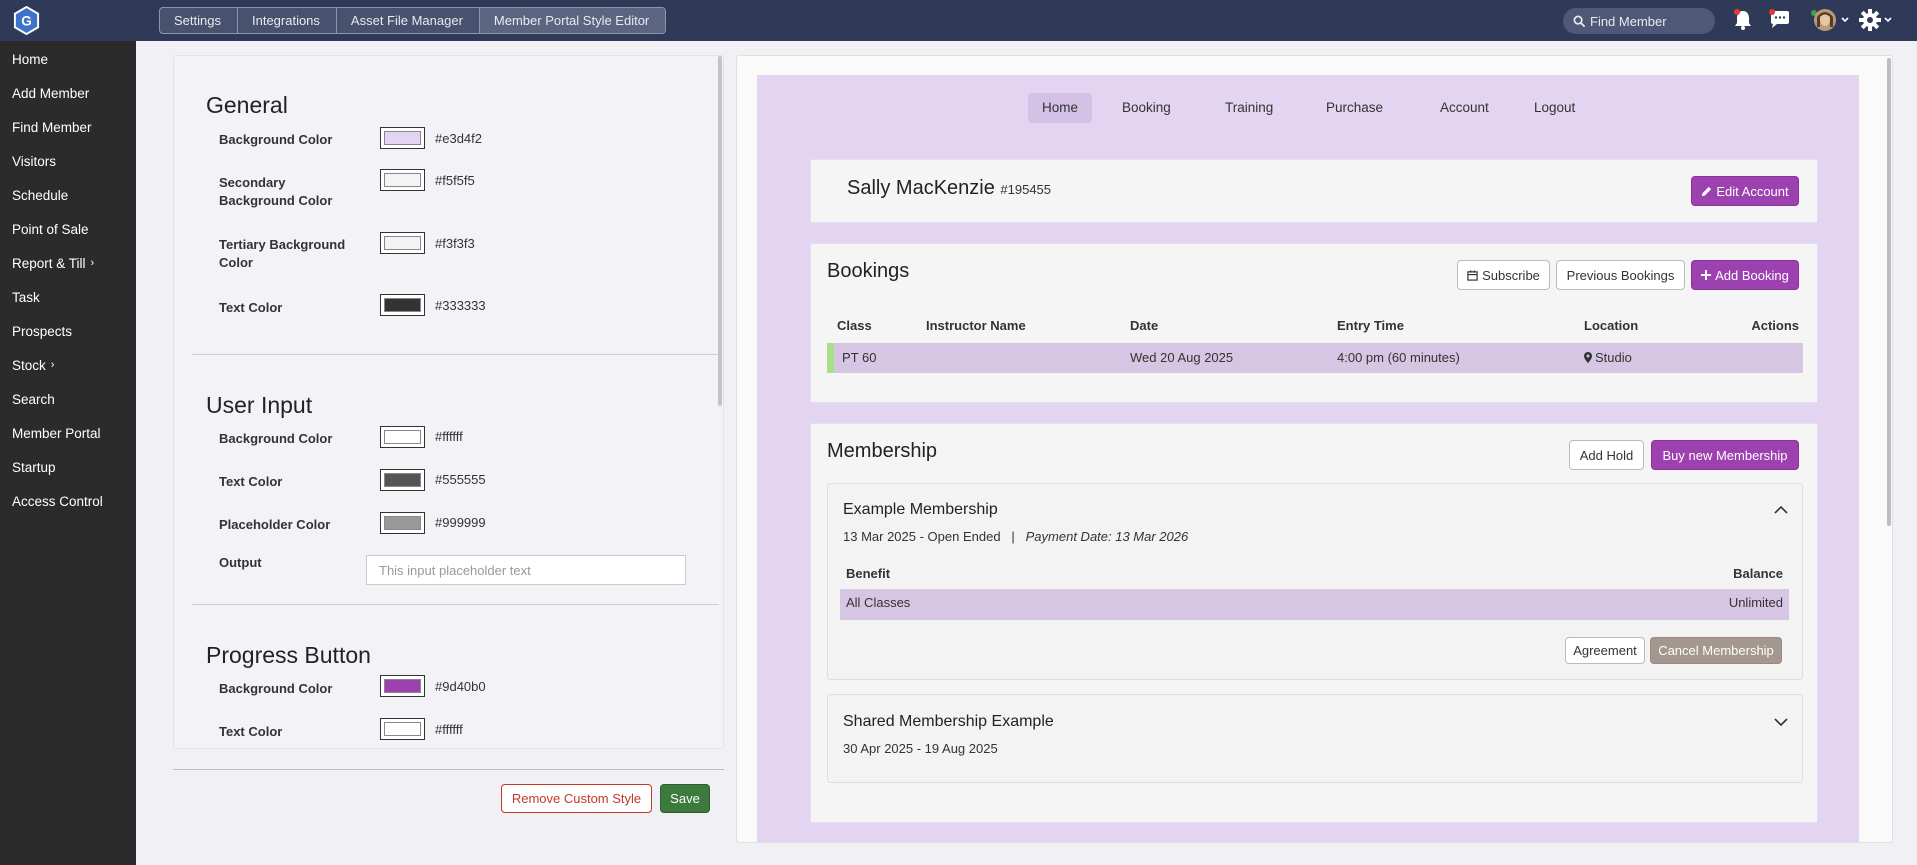  What do you see at coordinates (920, 509) in the screenshot?
I see `membership-name: Example Membership` at bounding box center [920, 509].